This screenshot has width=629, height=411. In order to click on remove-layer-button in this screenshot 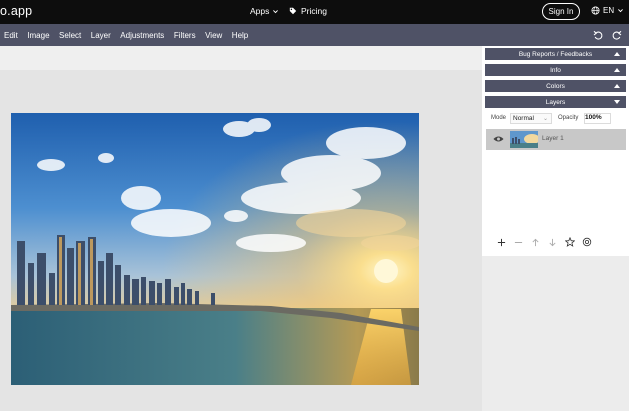, I will do `click(518, 242)`.